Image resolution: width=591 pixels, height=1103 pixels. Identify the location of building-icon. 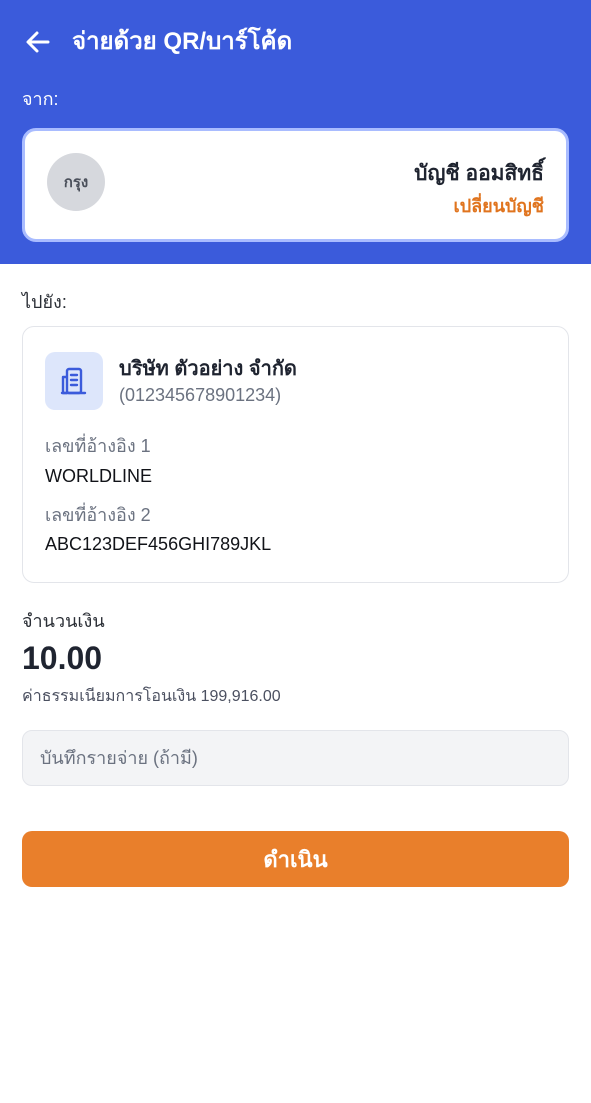
(73, 381).